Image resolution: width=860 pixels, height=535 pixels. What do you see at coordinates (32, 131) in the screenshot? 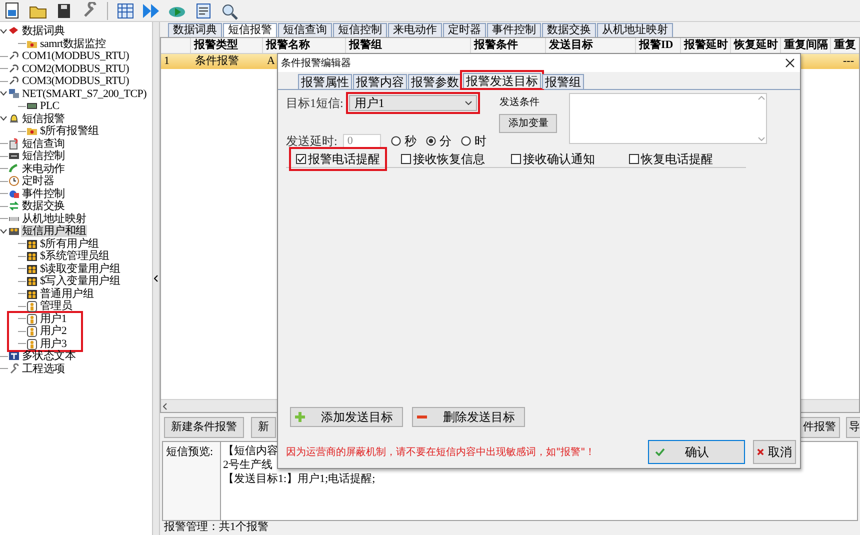
I see `folder-icon` at bounding box center [32, 131].